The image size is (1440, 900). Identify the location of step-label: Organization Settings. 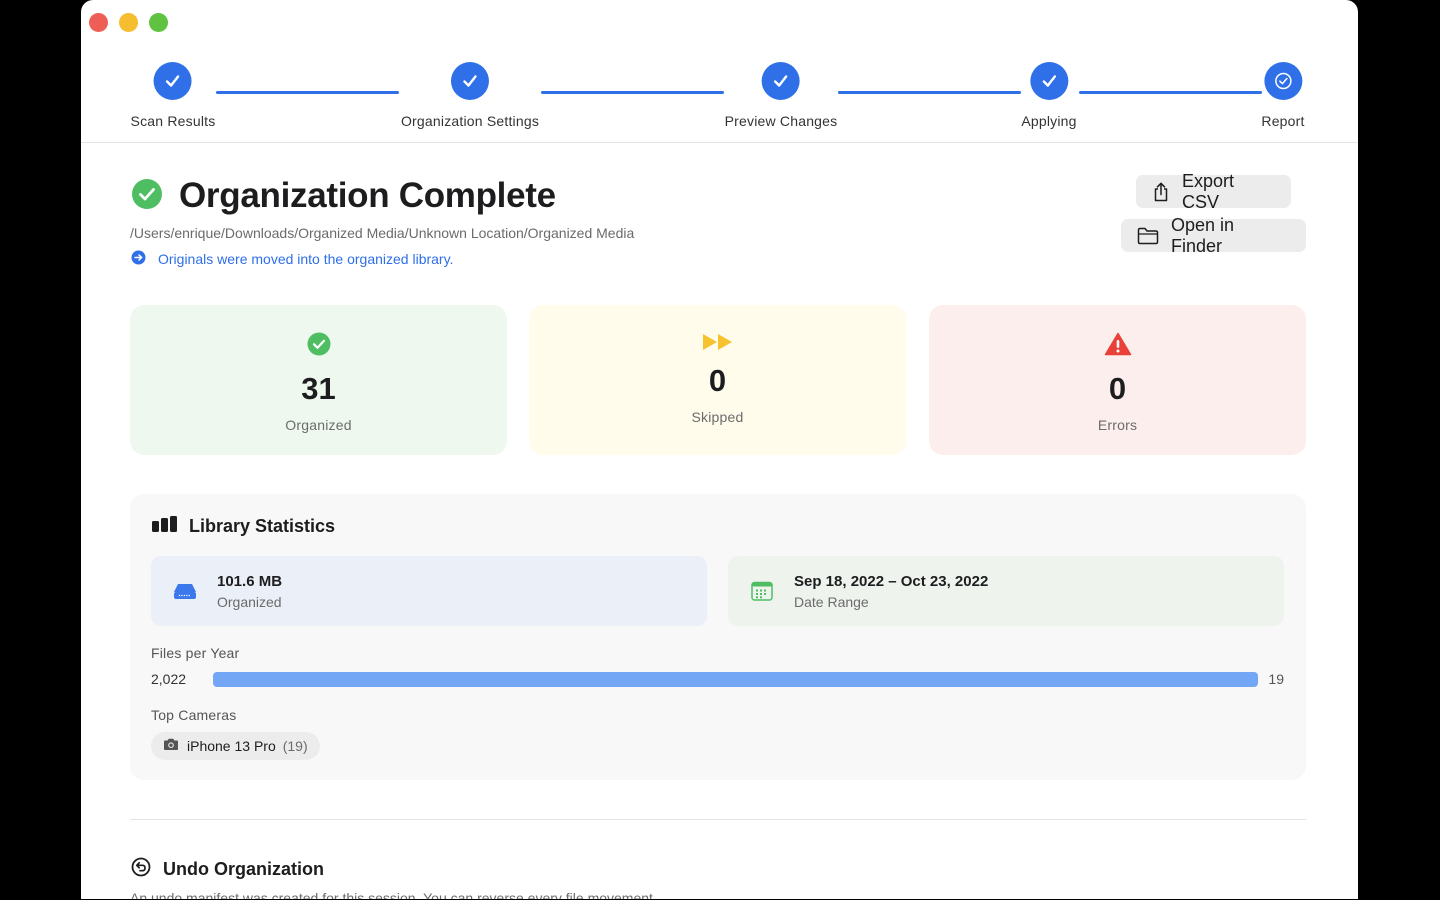
(470, 121).